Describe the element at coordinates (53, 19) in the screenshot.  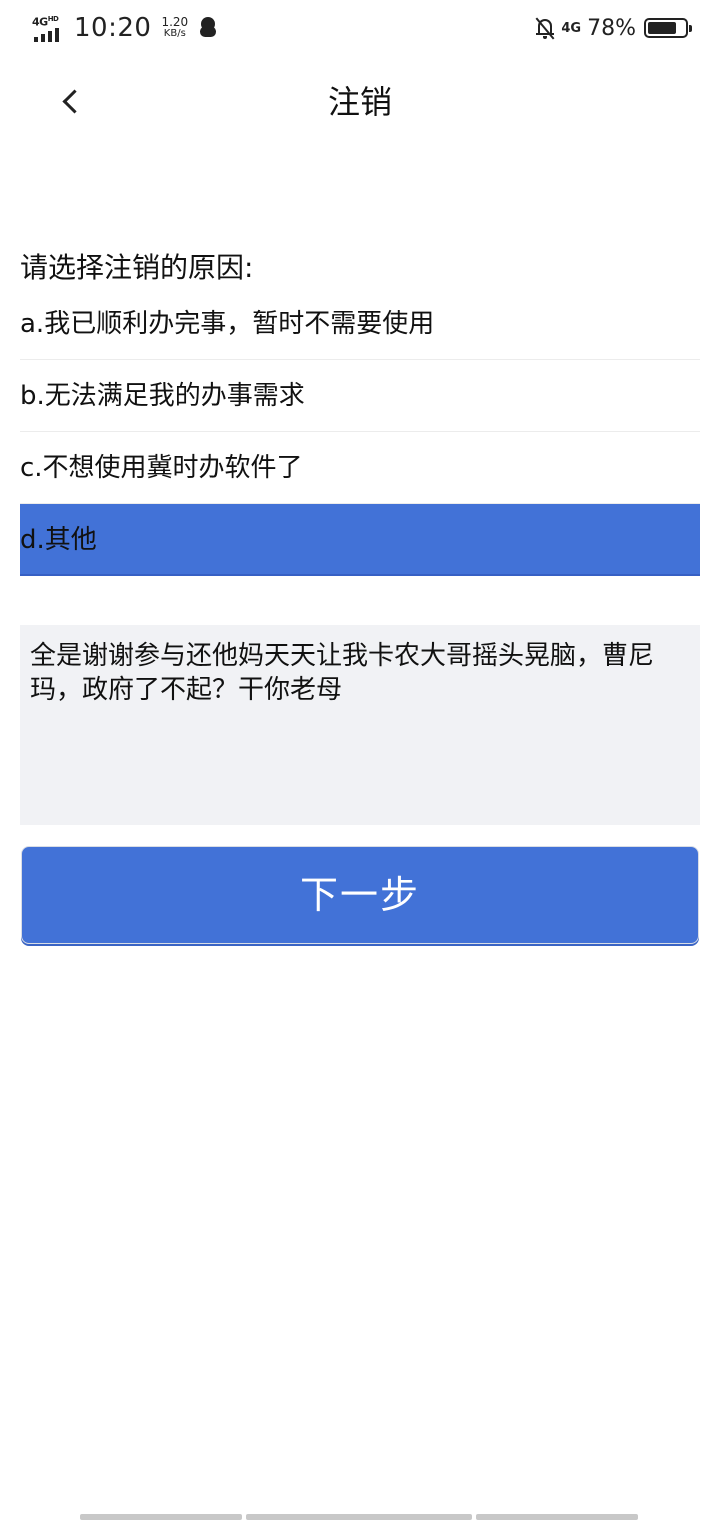
I see `hd-label: HD` at that location.